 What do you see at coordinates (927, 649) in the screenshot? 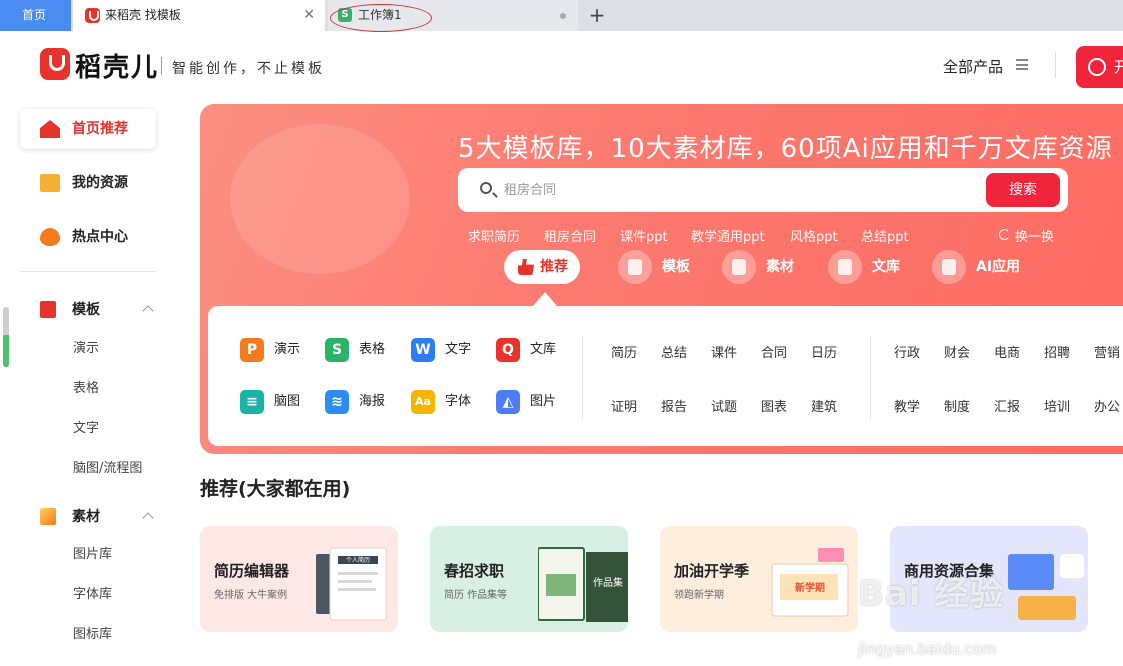
I see `watermark-url: jingyan.baidu.com` at bounding box center [927, 649].